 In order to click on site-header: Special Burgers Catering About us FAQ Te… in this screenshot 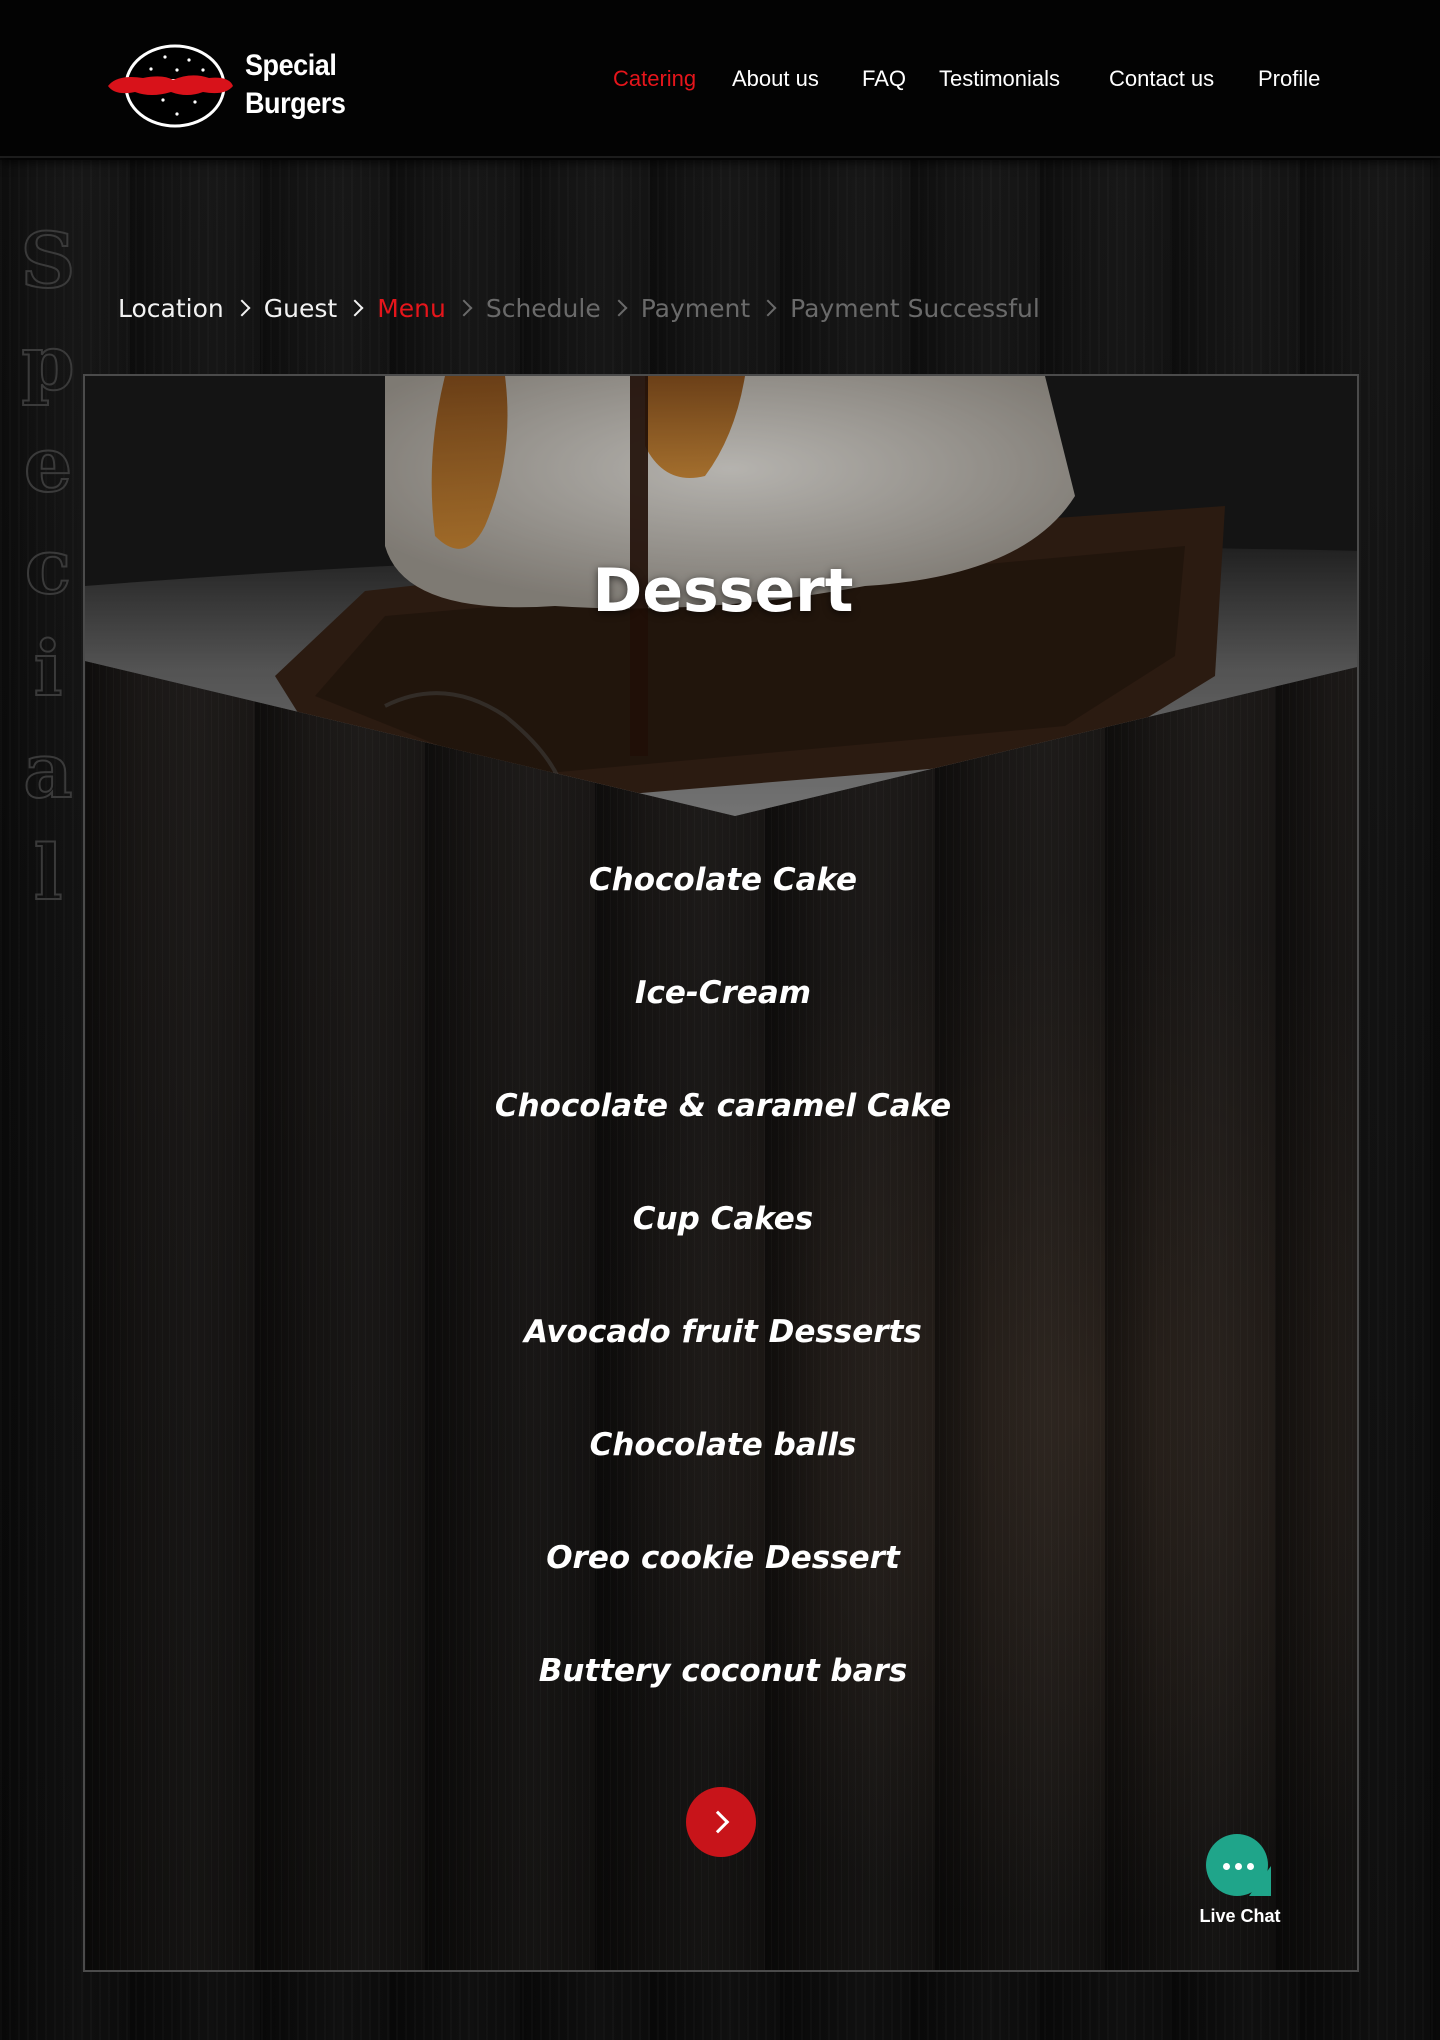, I will do `click(720, 79)`.